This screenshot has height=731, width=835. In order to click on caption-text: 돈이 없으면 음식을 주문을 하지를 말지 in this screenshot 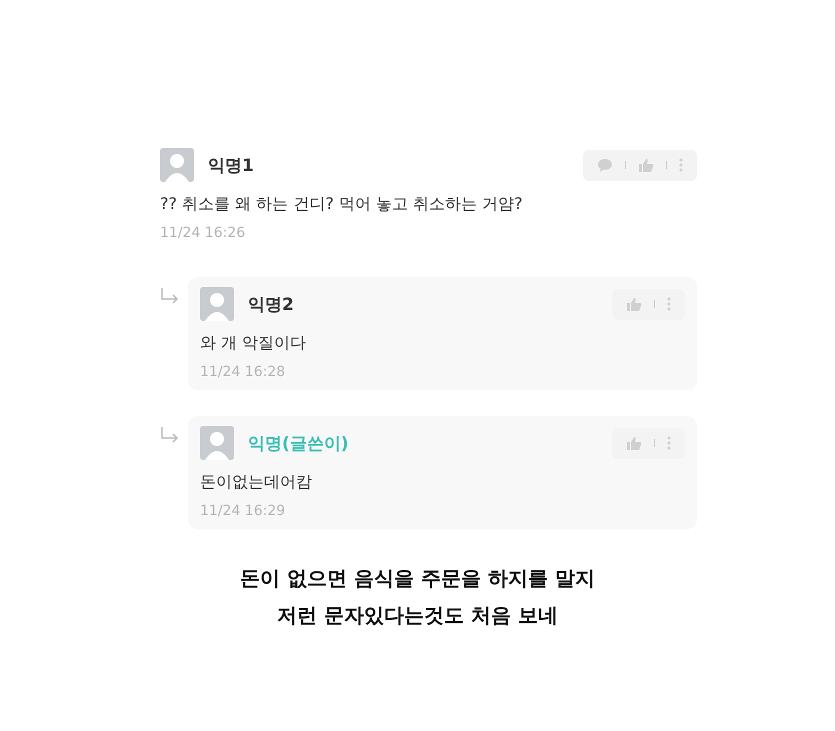, I will do `click(417, 578)`.